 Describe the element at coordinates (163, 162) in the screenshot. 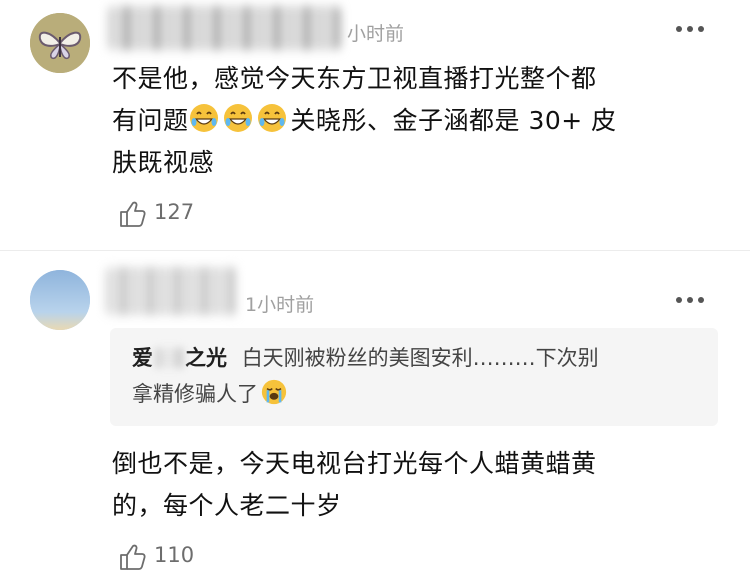

I see `comment-line: 肤既视感` at that location.